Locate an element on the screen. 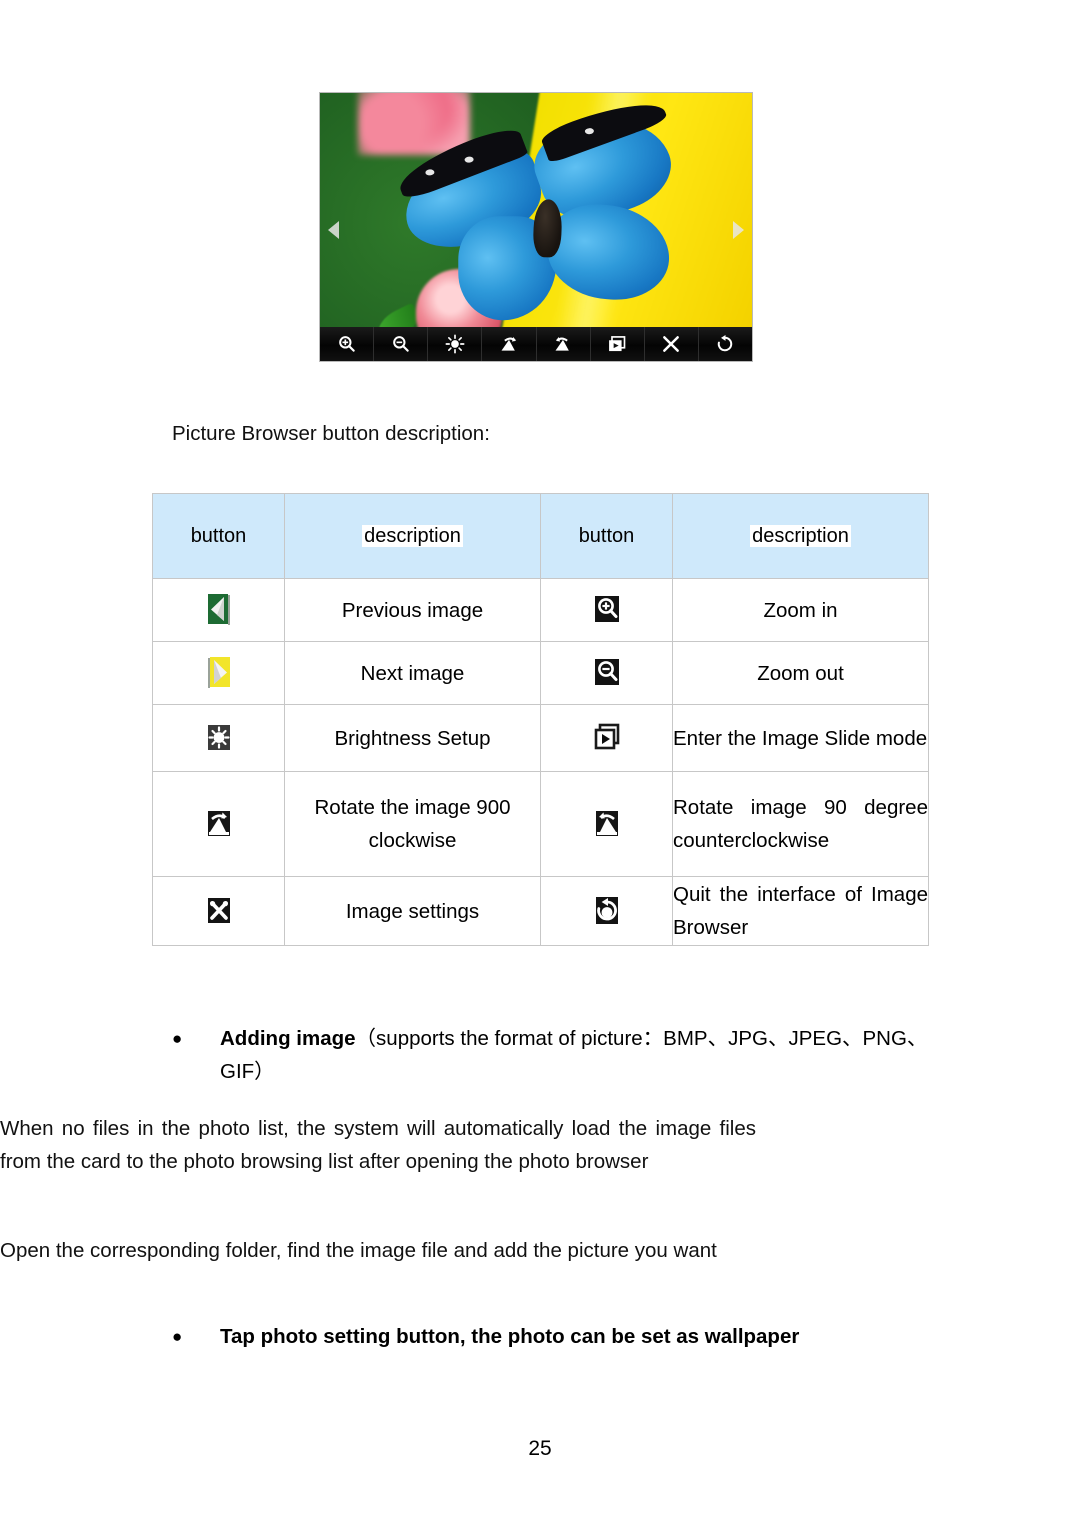 The width and height of the screenshot is (1080, 1527). quit-icon is located at coordinates (725, 343).